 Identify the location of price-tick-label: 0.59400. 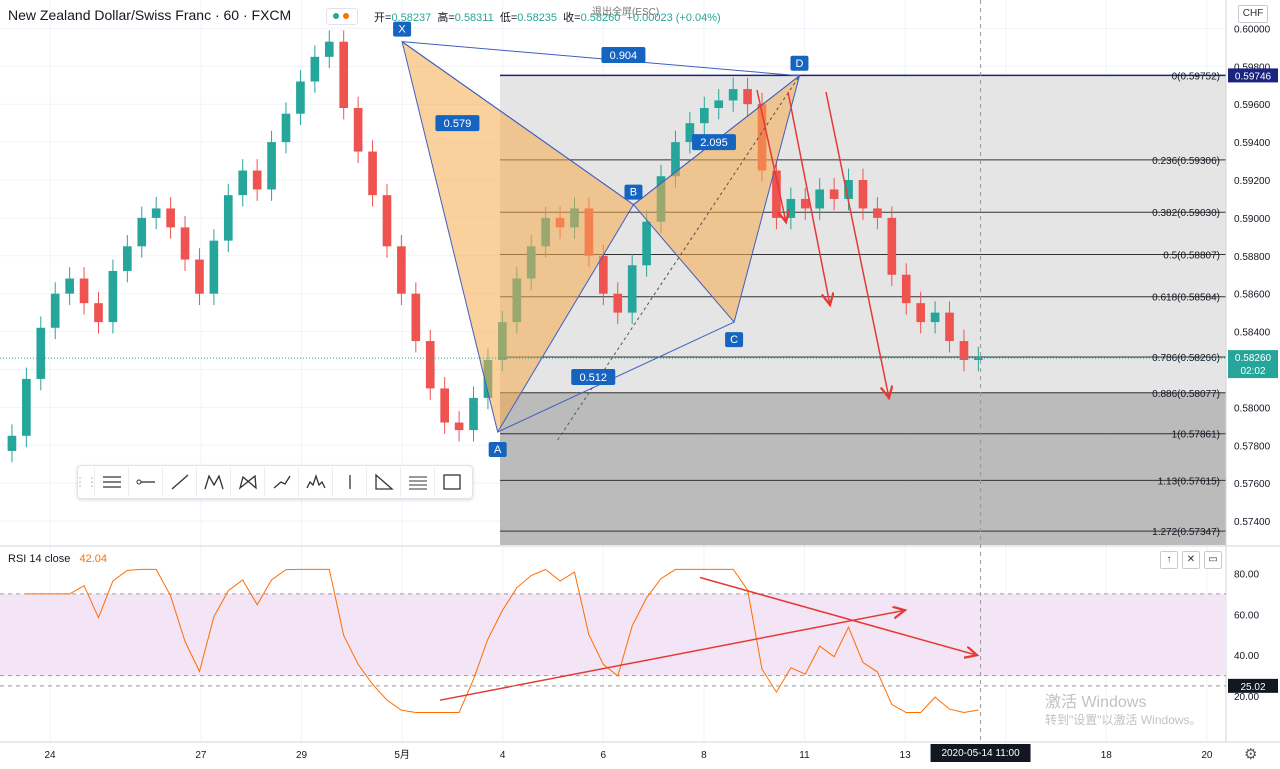
(1252, 143).